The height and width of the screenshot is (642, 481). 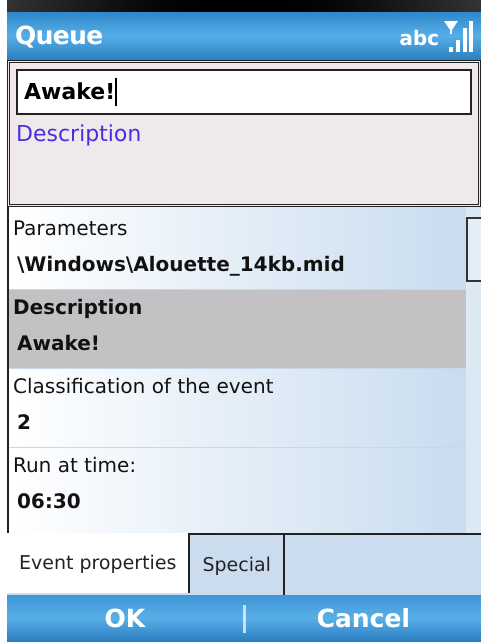 What do you see at coordinates (48, 501) in the screenshot?
I see `property-value: 06:30` at bounding box center [48, 501].